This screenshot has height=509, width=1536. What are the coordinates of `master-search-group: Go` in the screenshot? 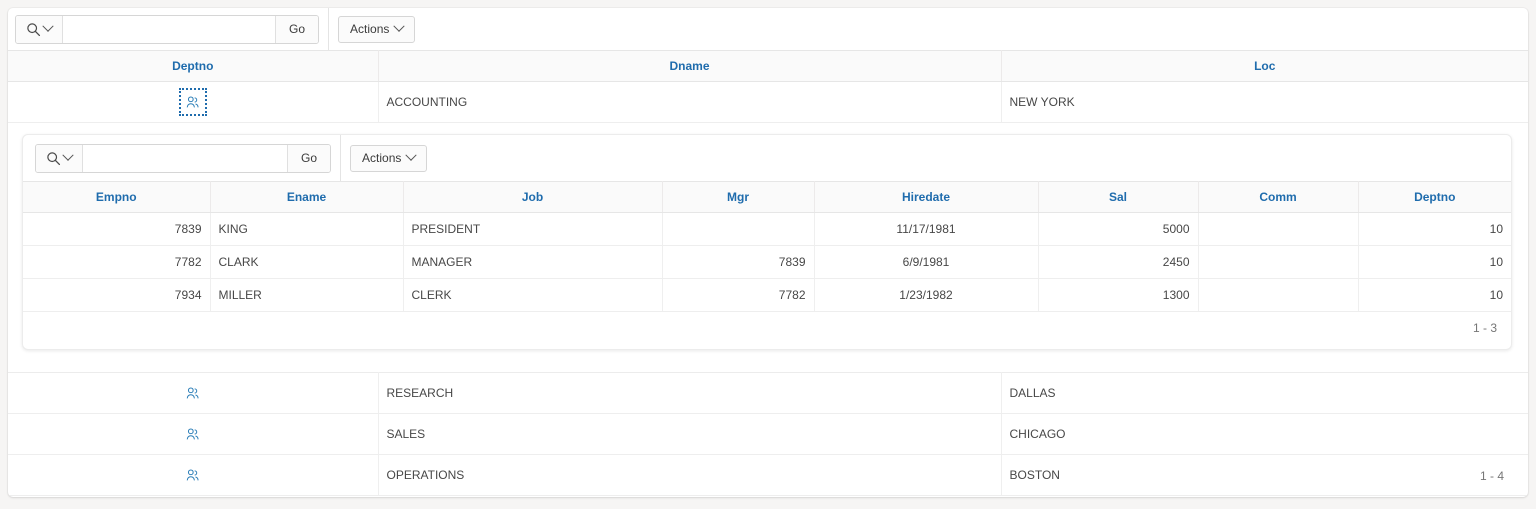 It's located at (167, 29).